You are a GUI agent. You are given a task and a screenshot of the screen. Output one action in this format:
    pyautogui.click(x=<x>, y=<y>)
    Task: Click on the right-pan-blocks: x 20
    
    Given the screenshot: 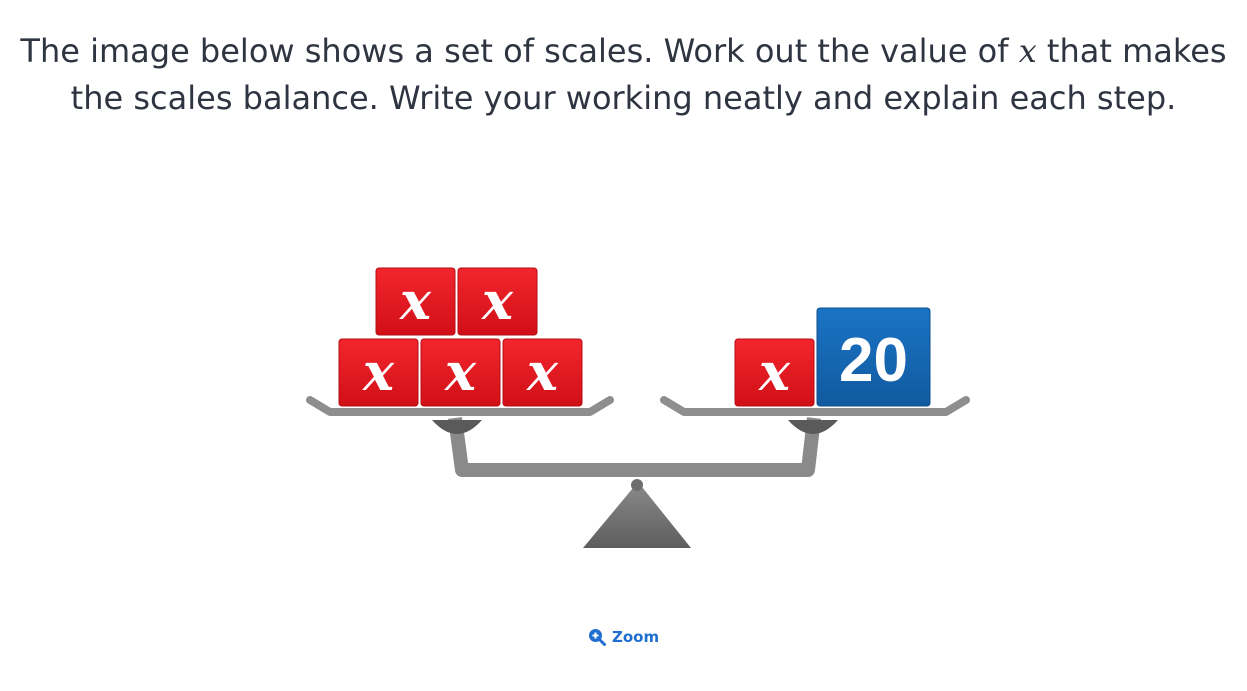 What is the action you would take?
    pyautogui.click(x=832, y=357)
    